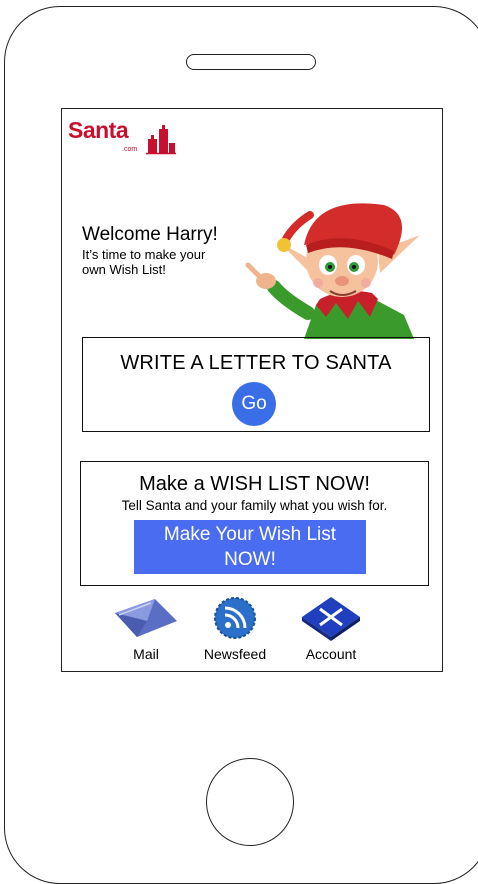 This screenshot has width=478, height=884. I want to click on elf-illustration, so click(332, 271).